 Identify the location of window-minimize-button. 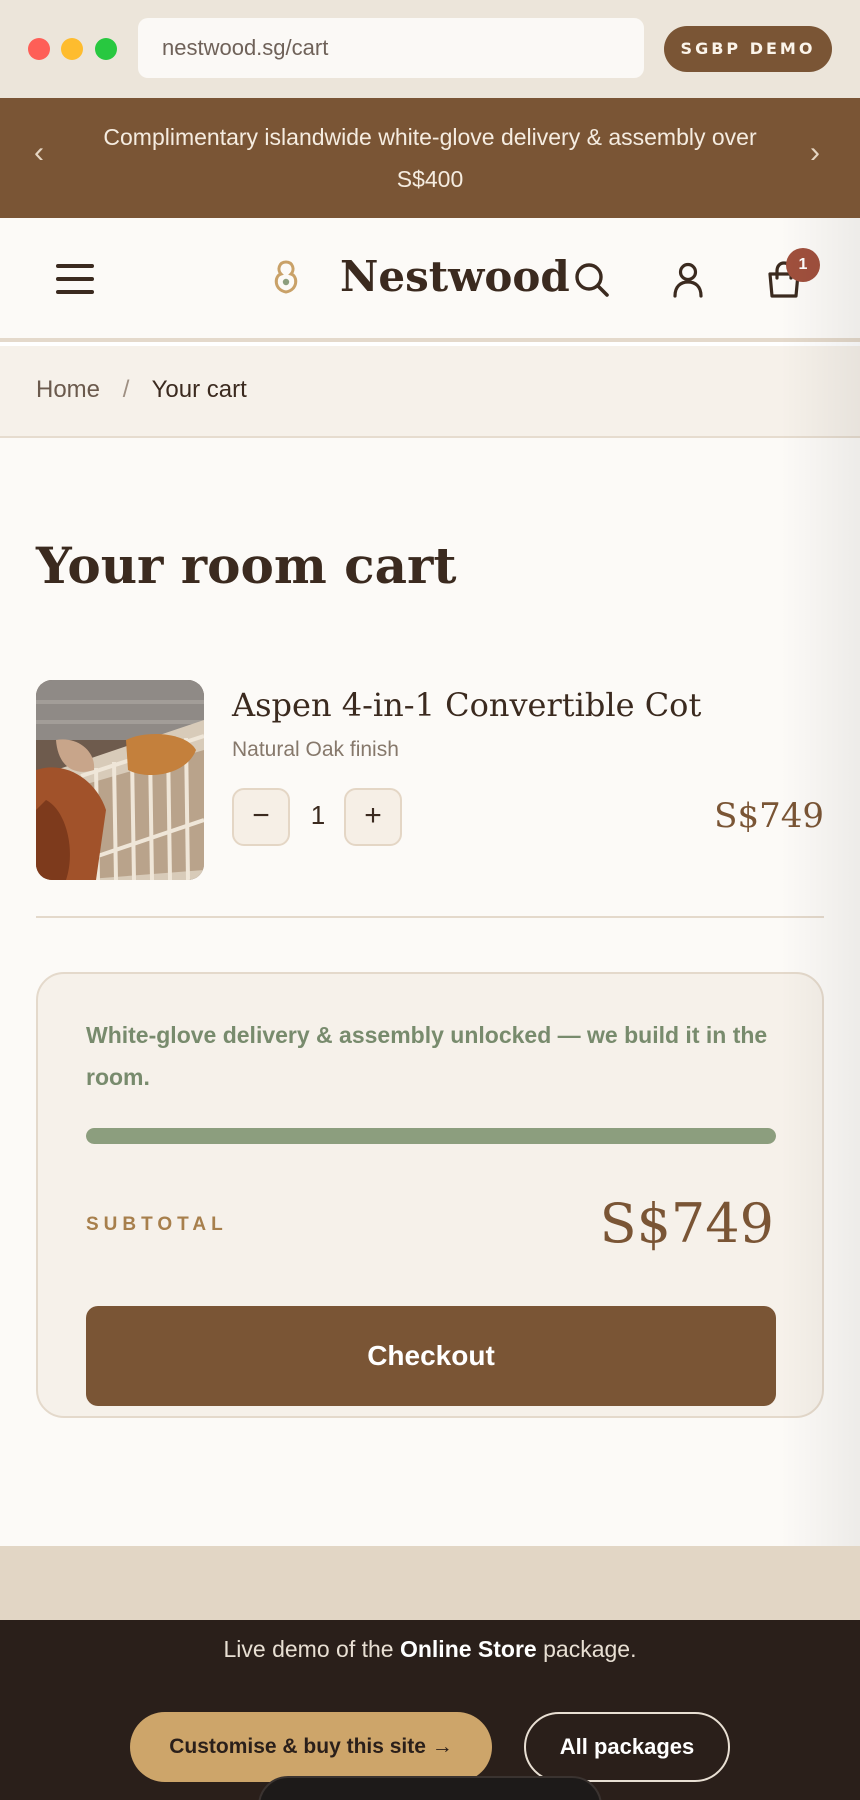
(72, 49).